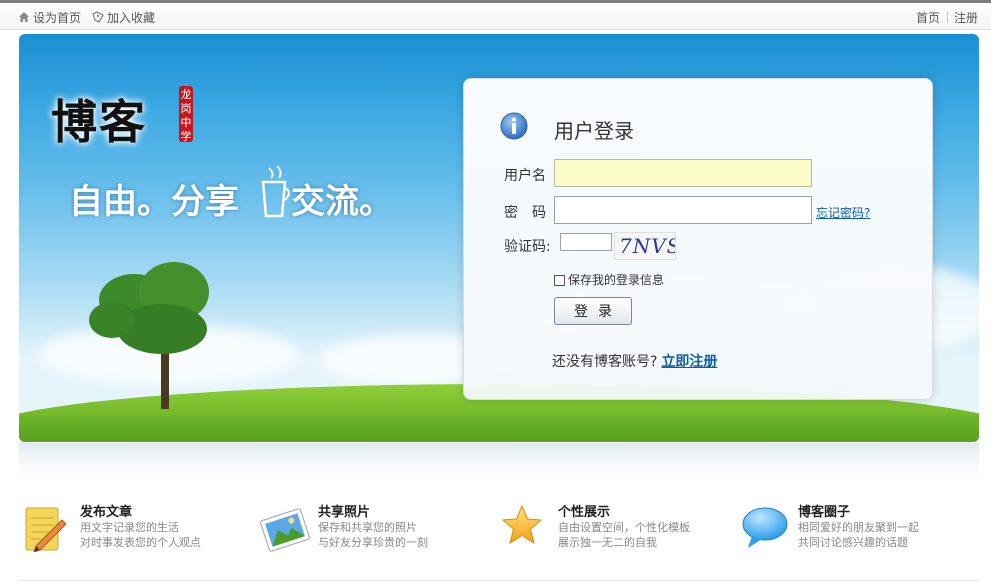 The image size is (991, 584). What do you see at coordinates (525, 176) in the screenshot?
I see `username-label: 用户名` at bounding box center [525, 176].